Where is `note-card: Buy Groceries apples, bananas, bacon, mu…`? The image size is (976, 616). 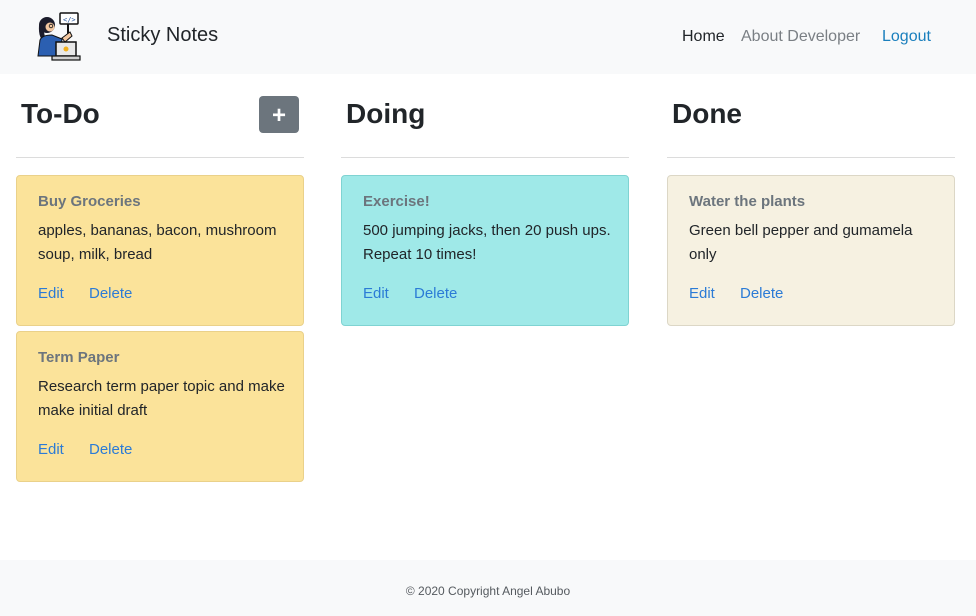
note-card: Buy Groceries apples, bananas, bacon, mu… is located at coordinates (160, 250).